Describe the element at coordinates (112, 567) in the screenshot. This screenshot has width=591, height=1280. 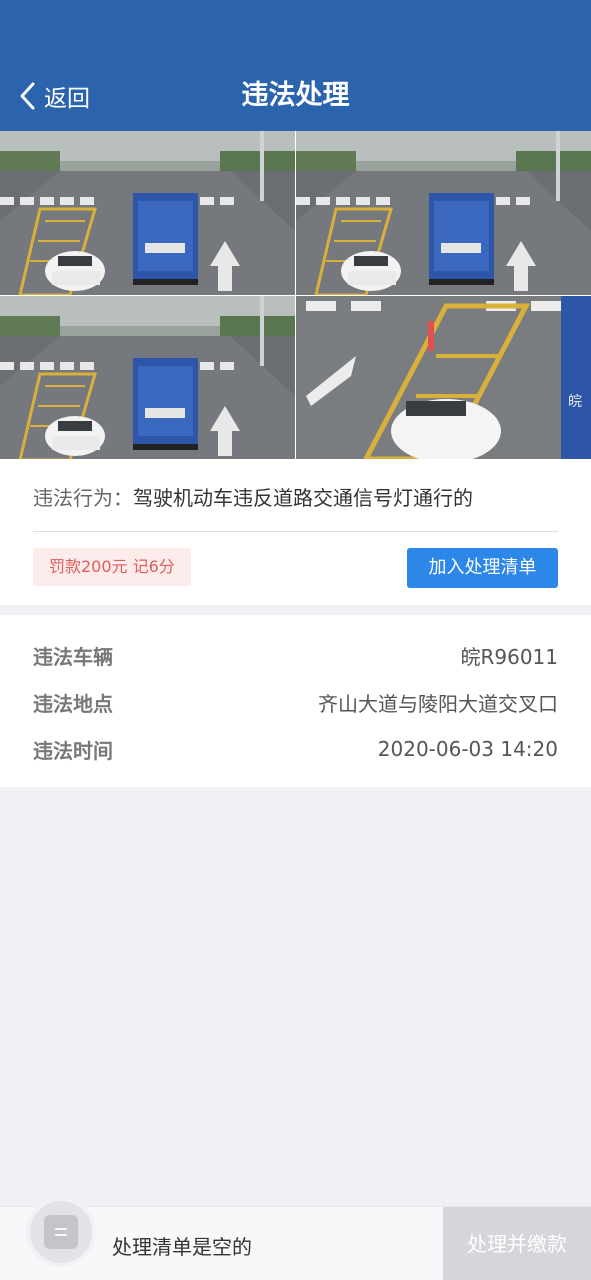
I see `penalty-badge: 罚款200元 记6分` at that location.